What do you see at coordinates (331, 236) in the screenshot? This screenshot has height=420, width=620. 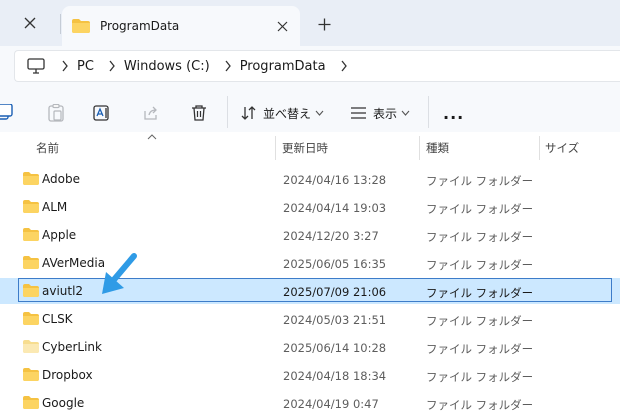 I see `file-modified: 2024/12/20 3:27` at bounding box center [331, 236].